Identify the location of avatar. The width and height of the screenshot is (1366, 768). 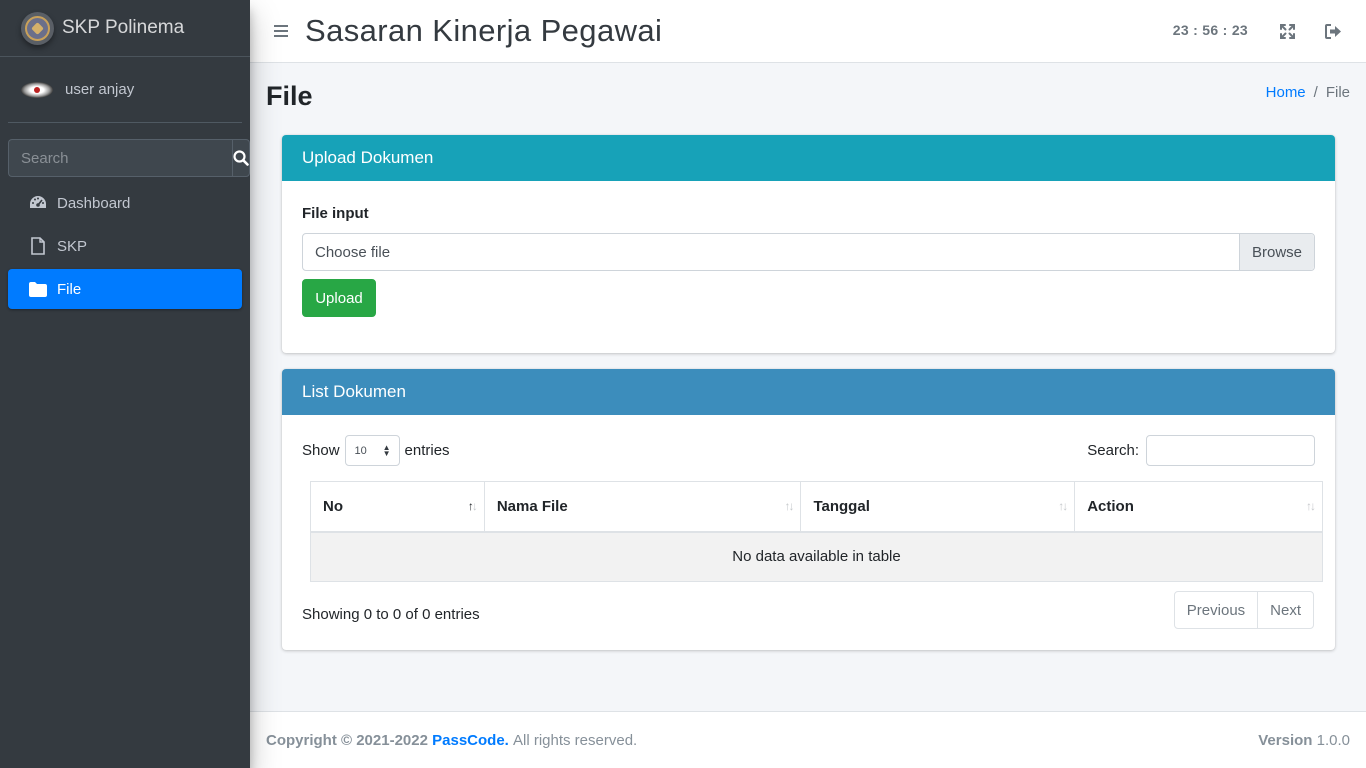
(37, 89).